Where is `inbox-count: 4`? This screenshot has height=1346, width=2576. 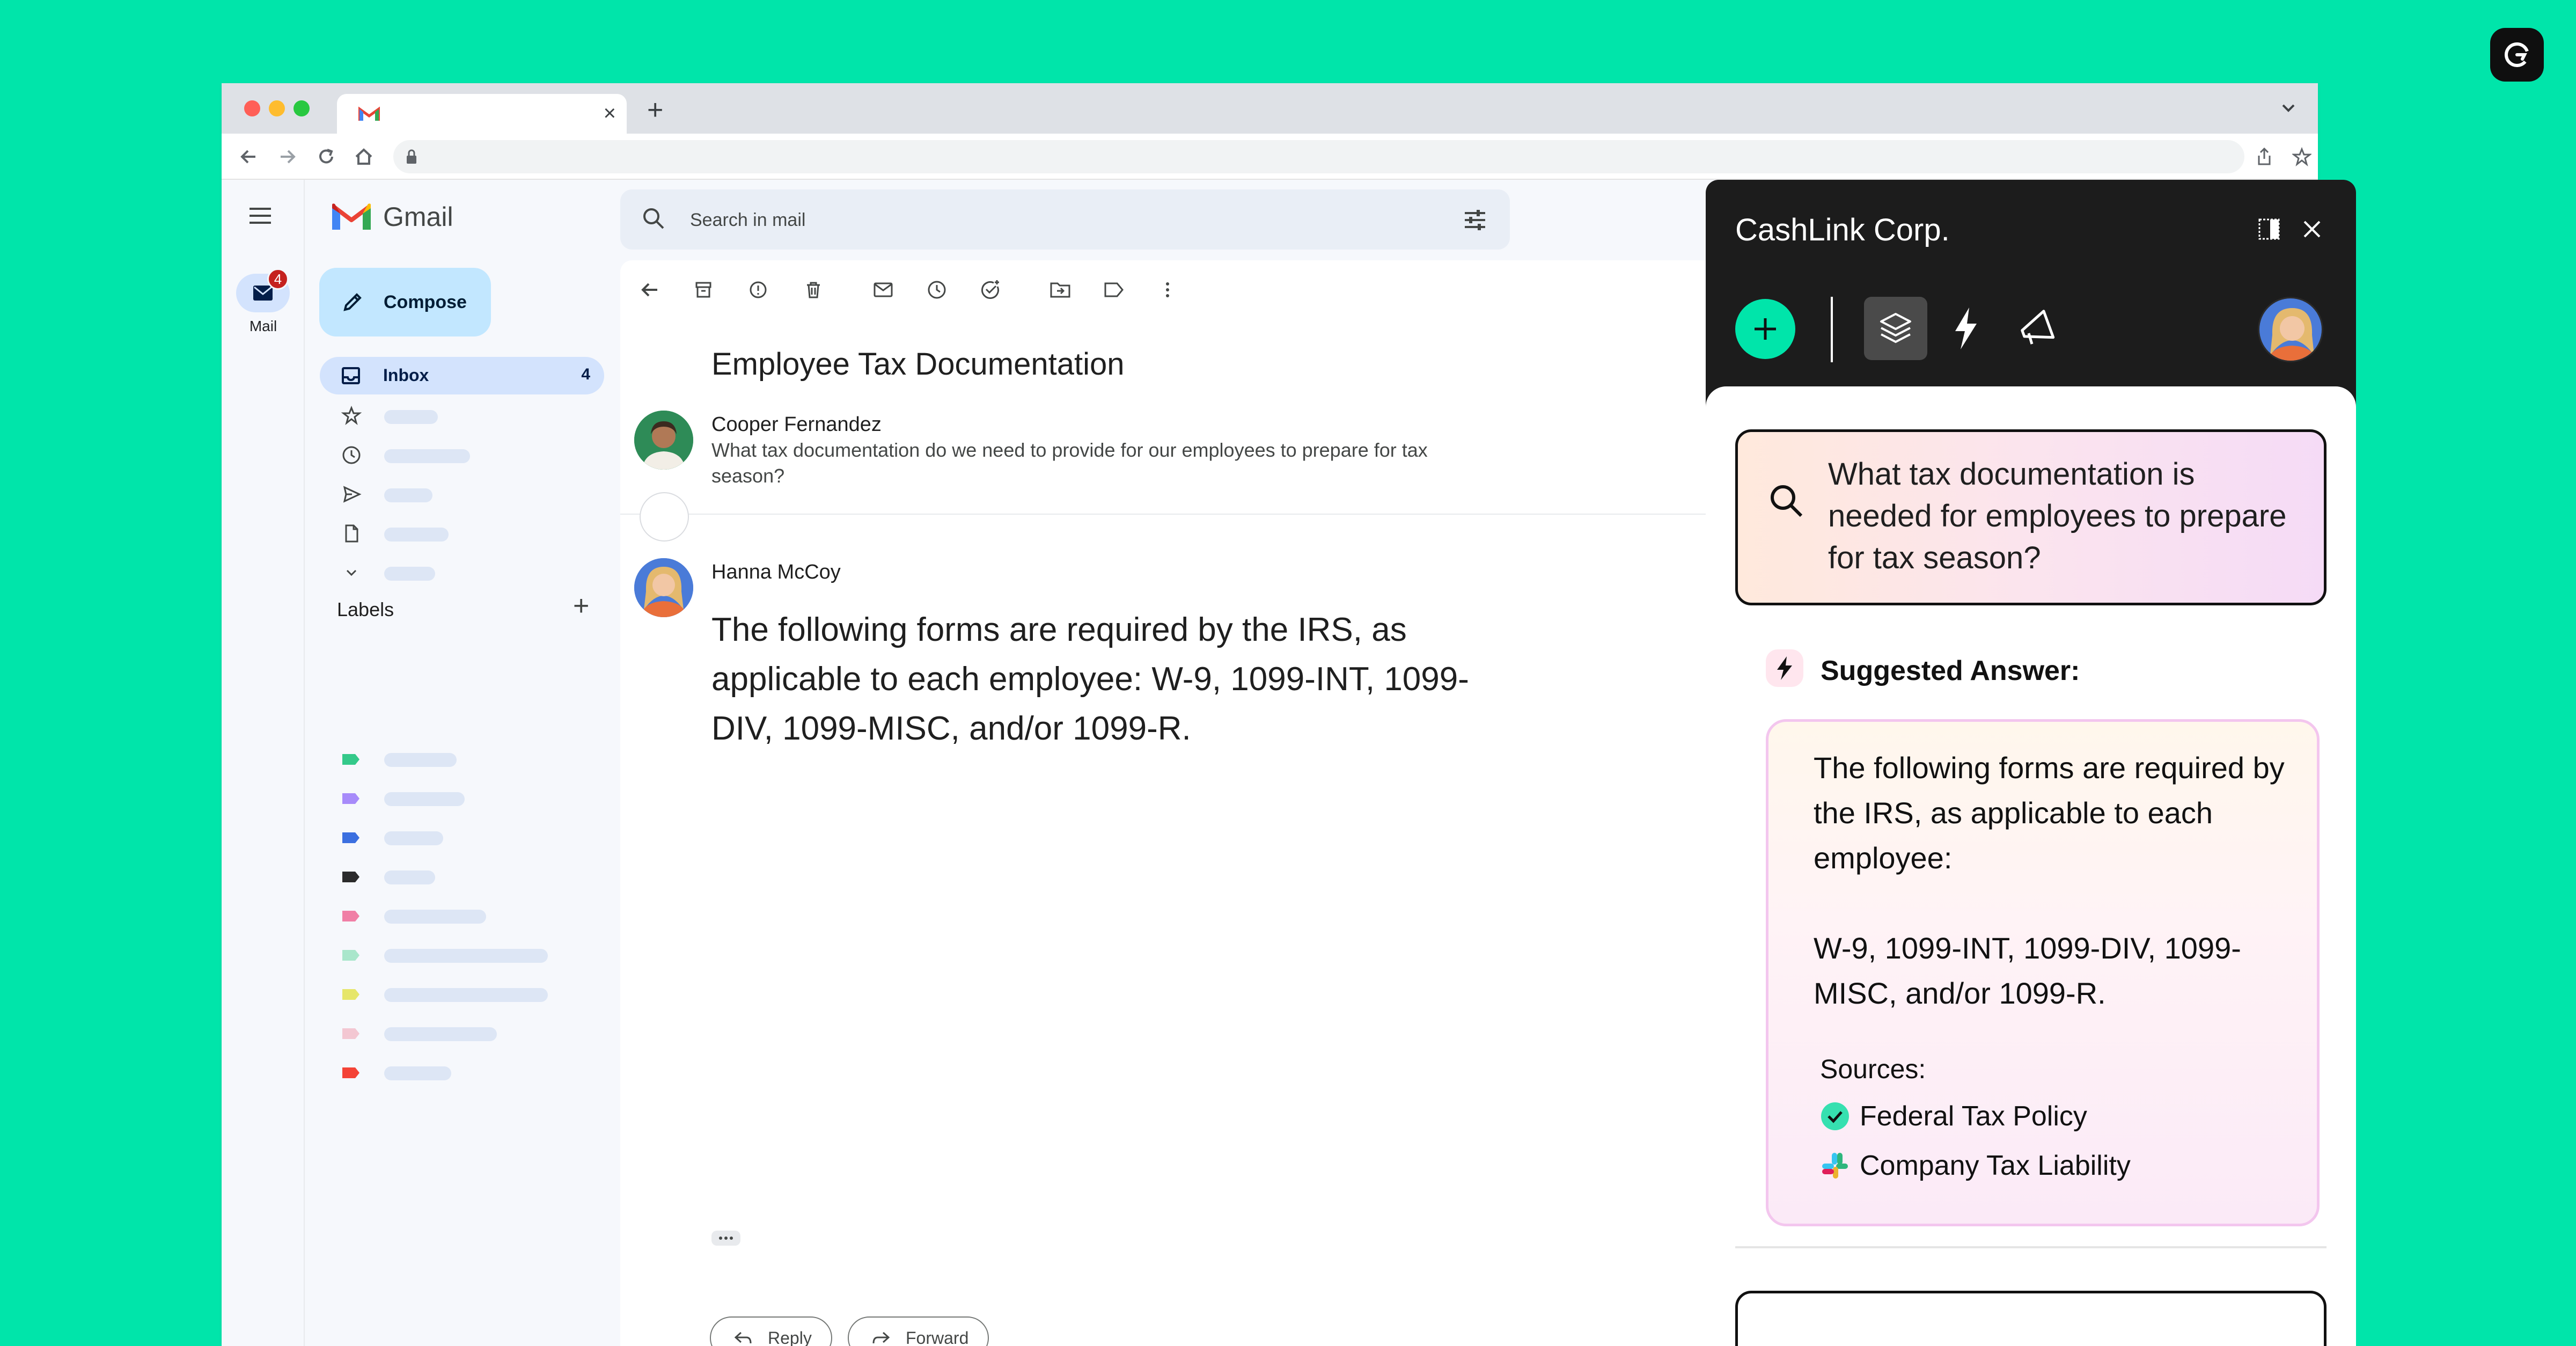
inbox-count: 4 is located at coordinates (585, 374).